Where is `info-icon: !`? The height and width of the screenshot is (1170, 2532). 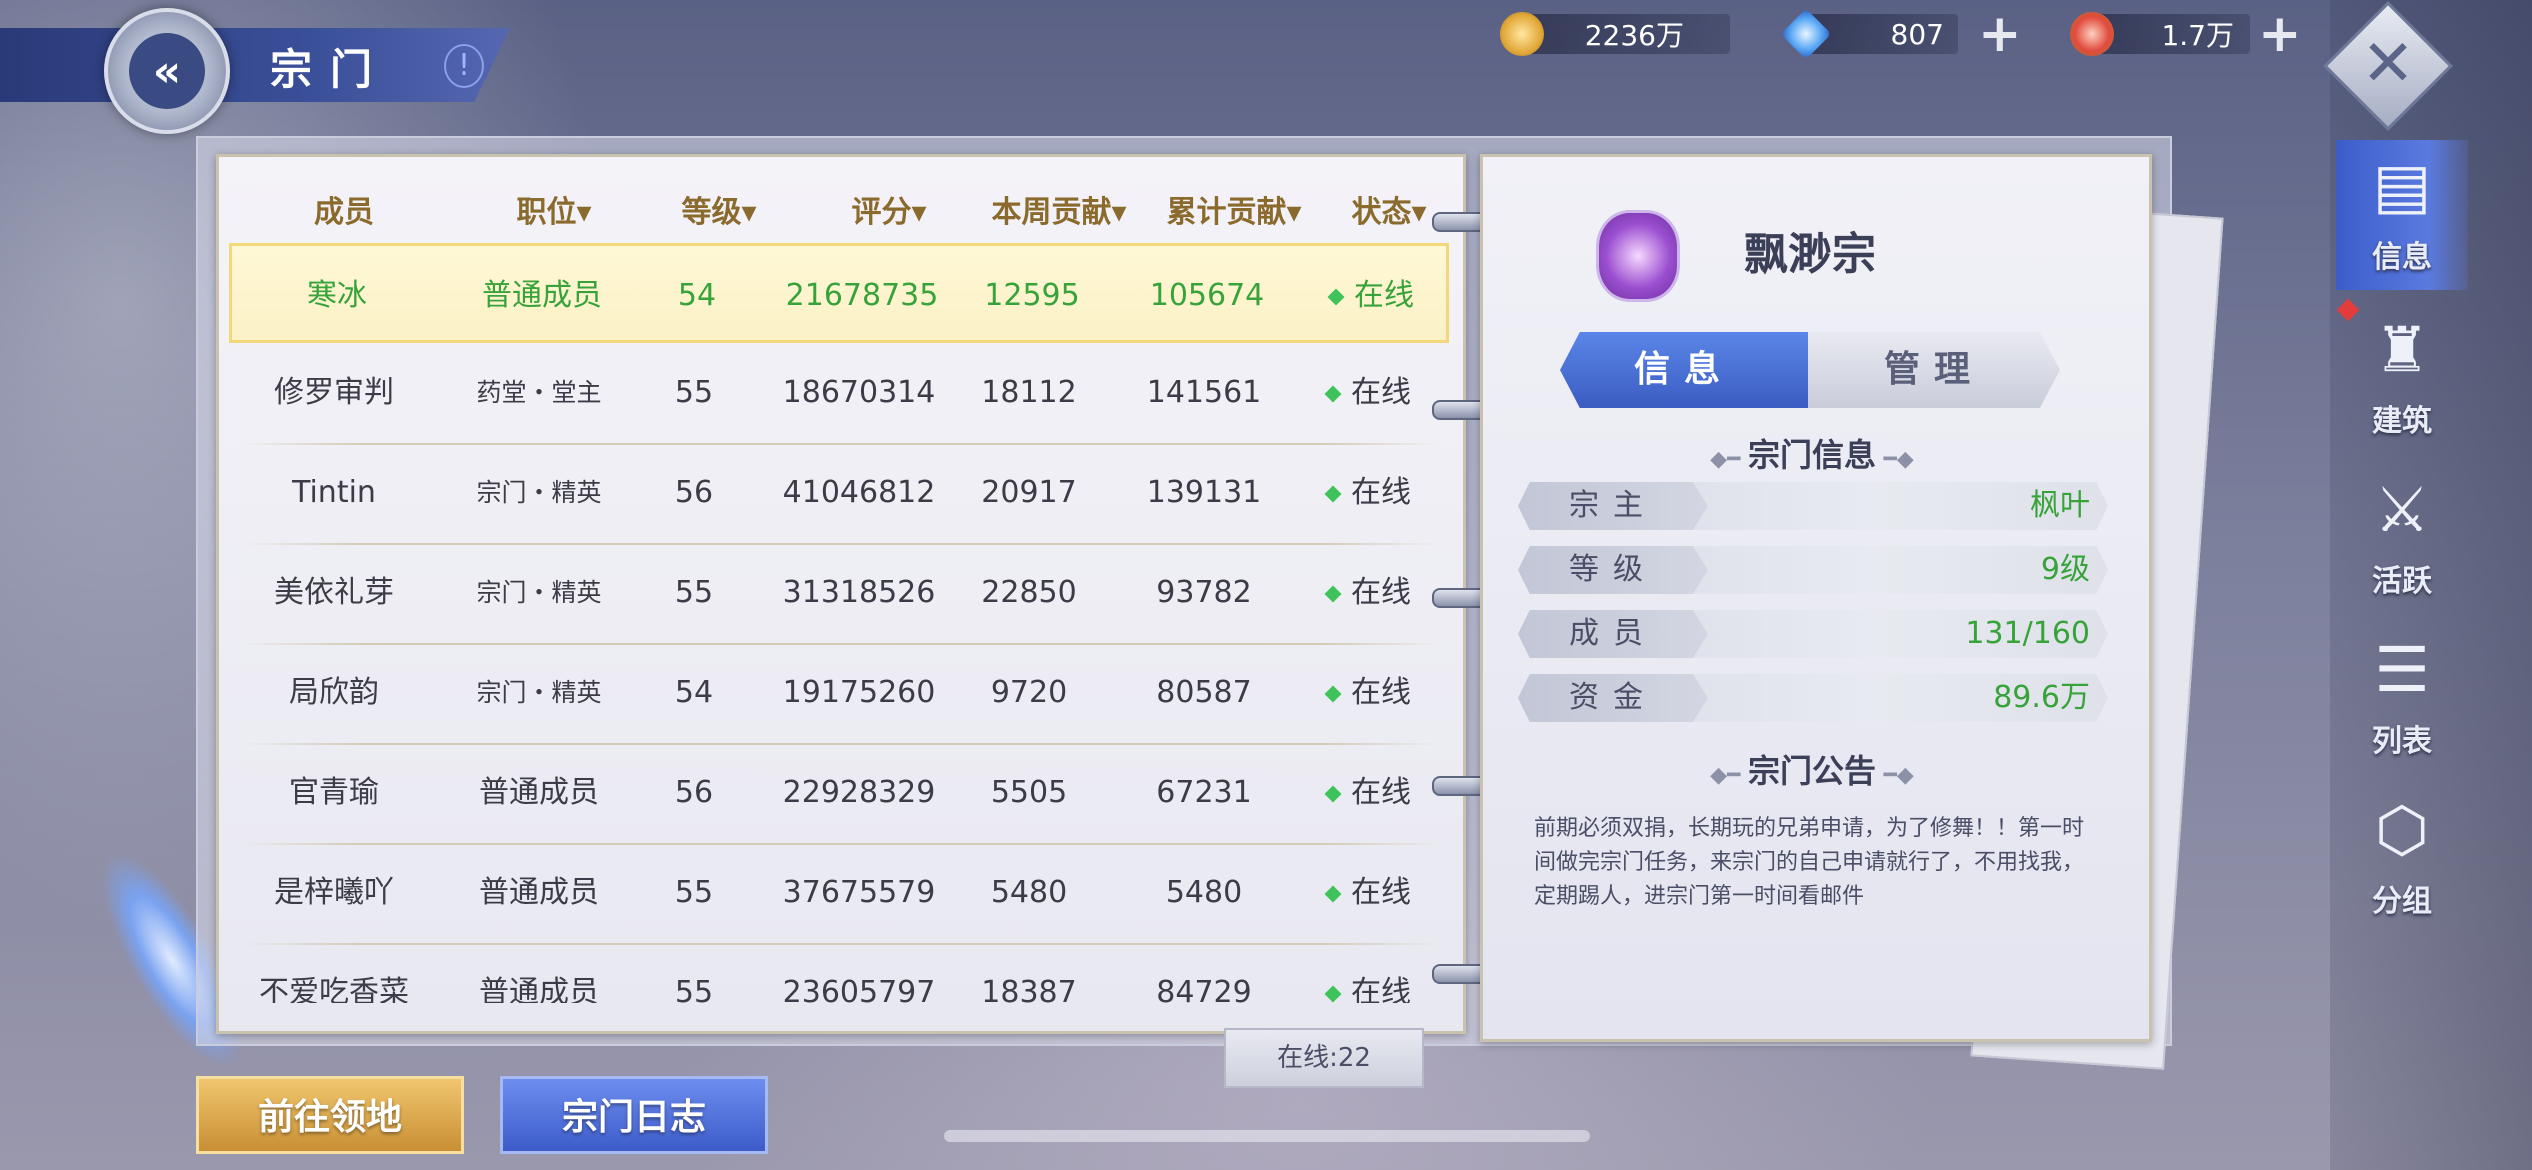
info-icon: ! is located at coordinates (464, 66).